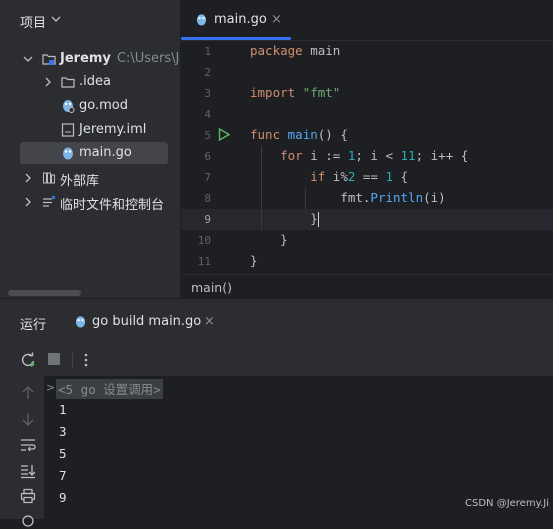 The height and width of the screenshot is (529, 553). Describe the element at coordinates (86, 360) in the screenshot. I see `more-icon` at that location.